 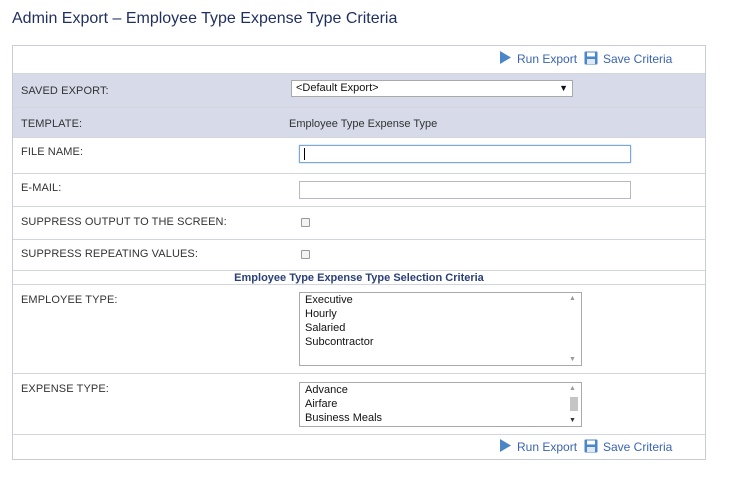 I want to click on expense-type-listbox: Advance Airfare Business Meals ▲ ▼, so click(x=440, y=404).